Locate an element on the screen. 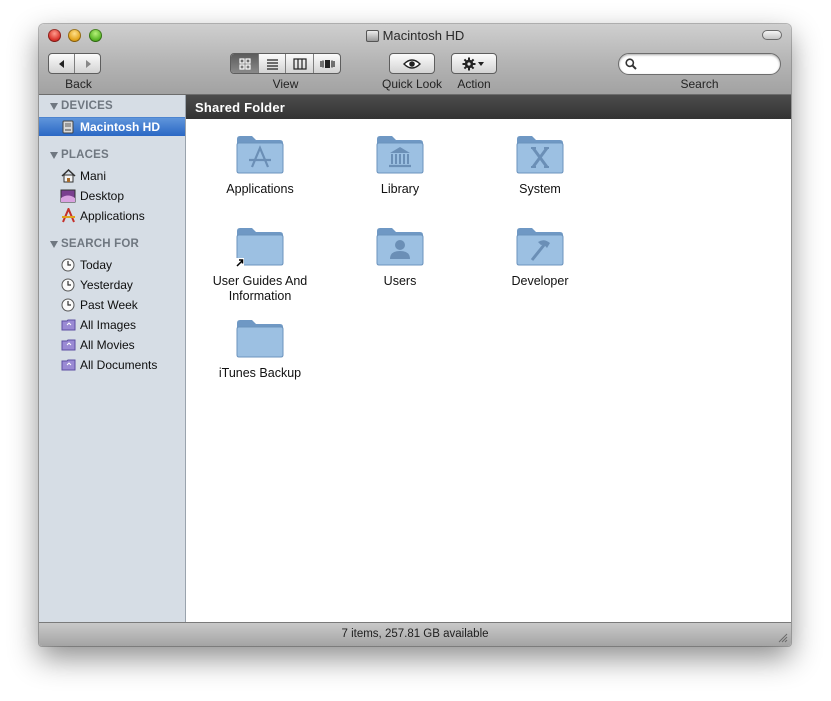 Image resolution: width=831 pixels, height=701 pixels. sidebar-item-label: Applications is located at coordinates (112, 215).